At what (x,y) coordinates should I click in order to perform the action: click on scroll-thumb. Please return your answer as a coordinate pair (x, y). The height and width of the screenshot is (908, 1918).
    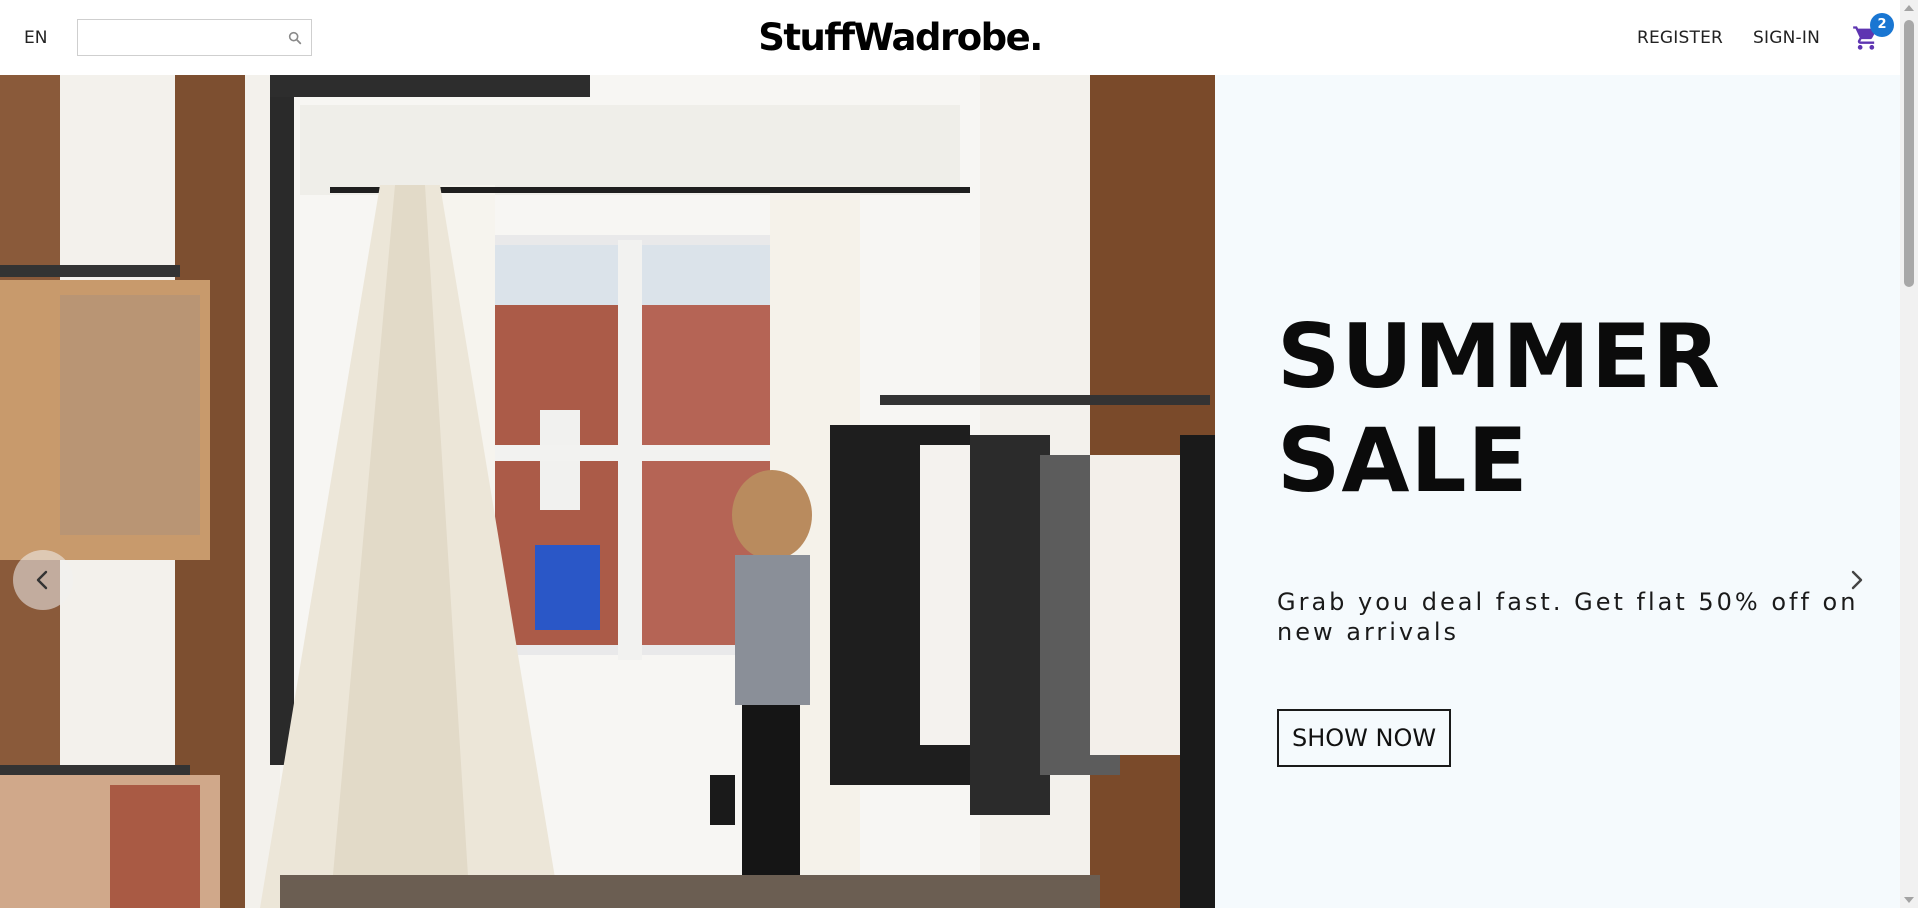
    Looking at the image, I should click on (1909, 153).